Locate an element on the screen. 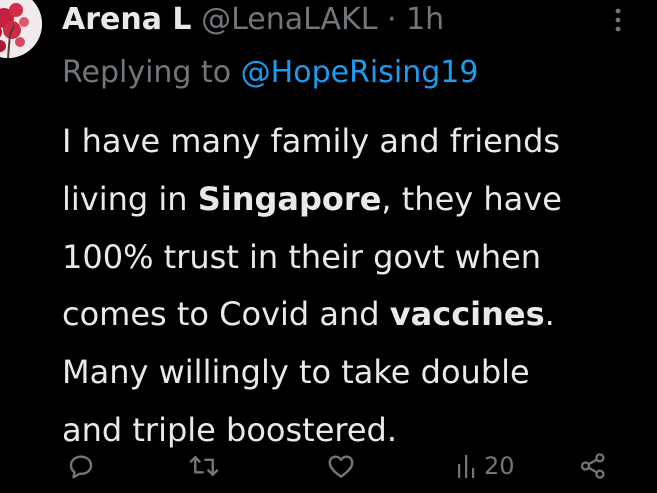 Image resolution: width=657 pixels, height=493 pixels. reply-button is located at coordinates (81, 466).